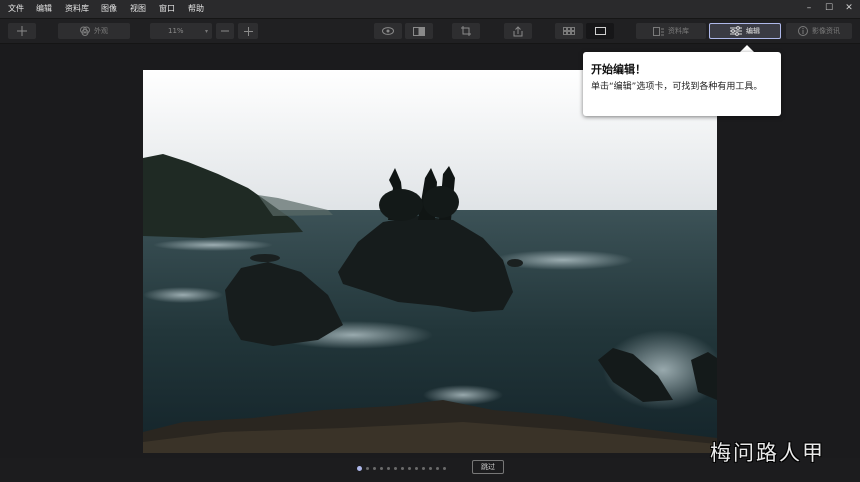 This screenshot has height=482, width=860. I want to click on tour-pager, so click(401, 468).